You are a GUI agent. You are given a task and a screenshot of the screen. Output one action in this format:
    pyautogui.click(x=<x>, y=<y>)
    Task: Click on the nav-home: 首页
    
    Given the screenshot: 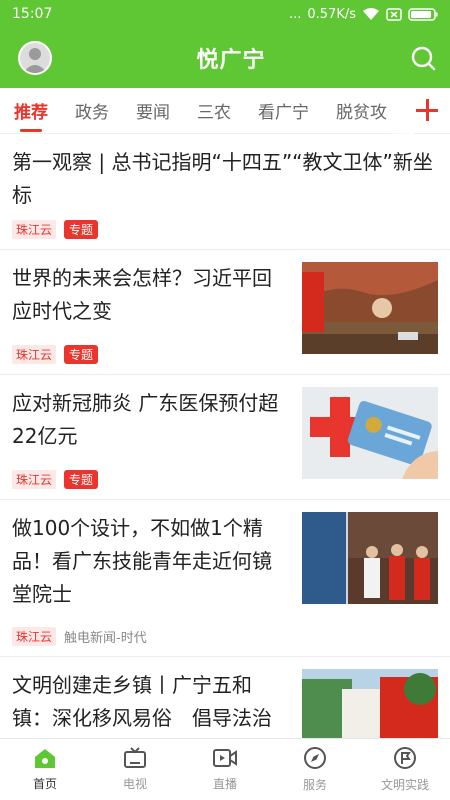 What is the action you would take?
    pyautogui.click(x=45, y=769)
    